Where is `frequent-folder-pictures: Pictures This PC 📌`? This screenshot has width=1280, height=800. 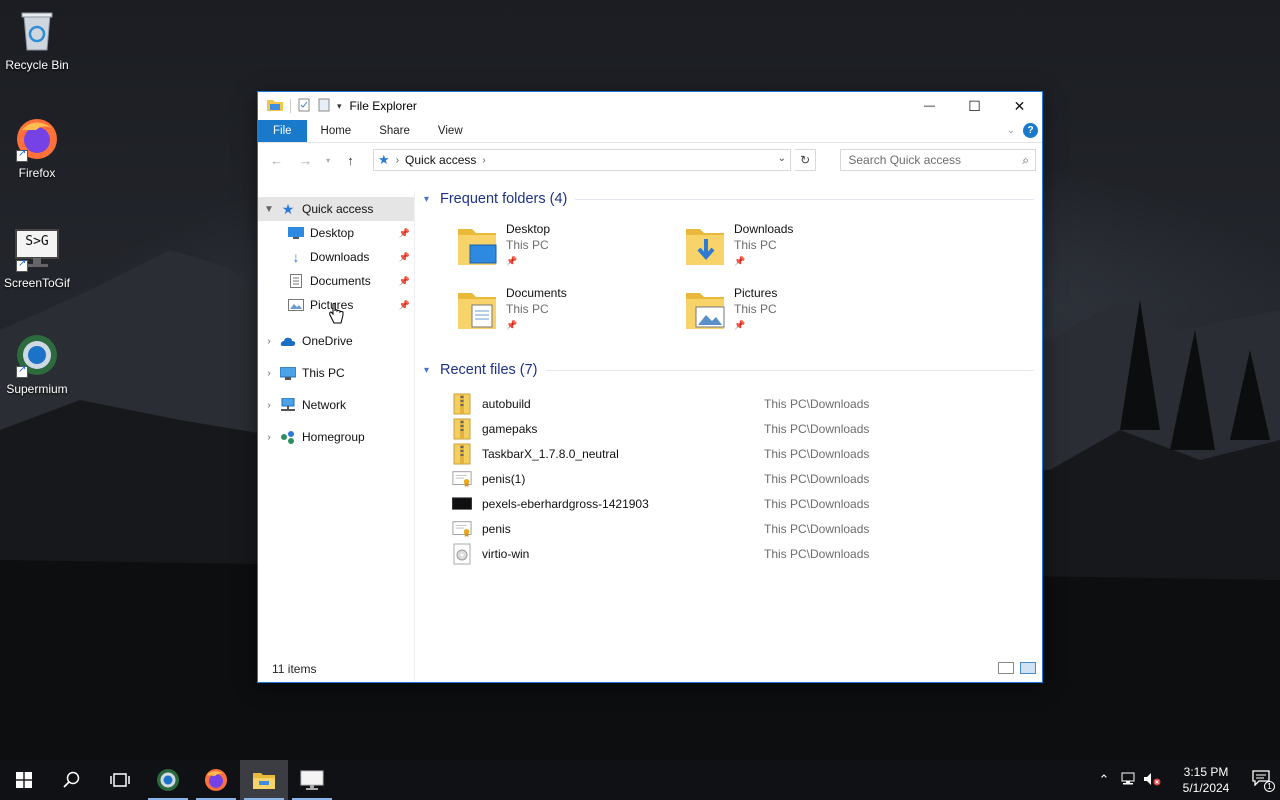 frequent-folder-pictures: Pictures This PC 📌 is located at coordinates (754, 313).